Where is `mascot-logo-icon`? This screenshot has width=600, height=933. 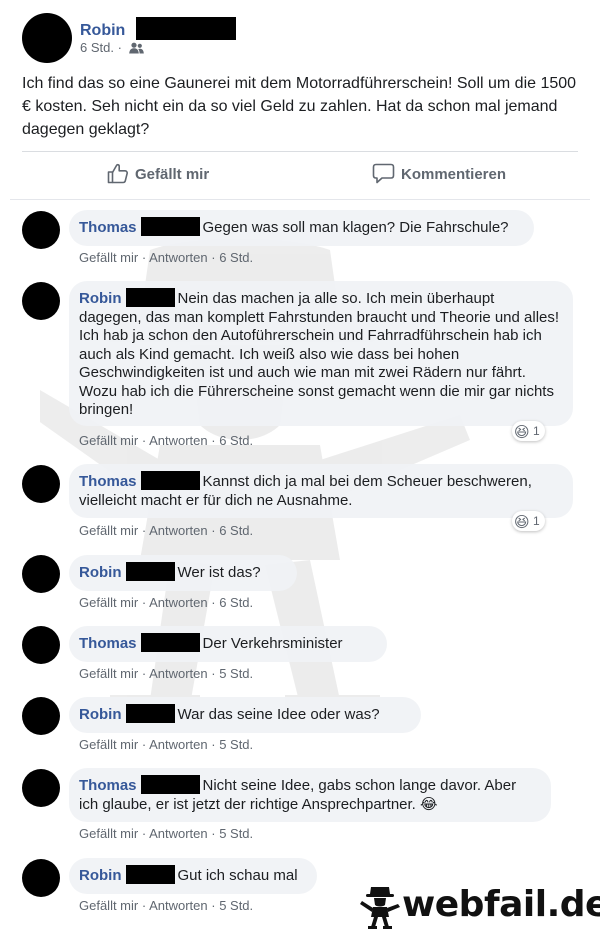 mascot-logo-icon is located at coordinates (380, 908).